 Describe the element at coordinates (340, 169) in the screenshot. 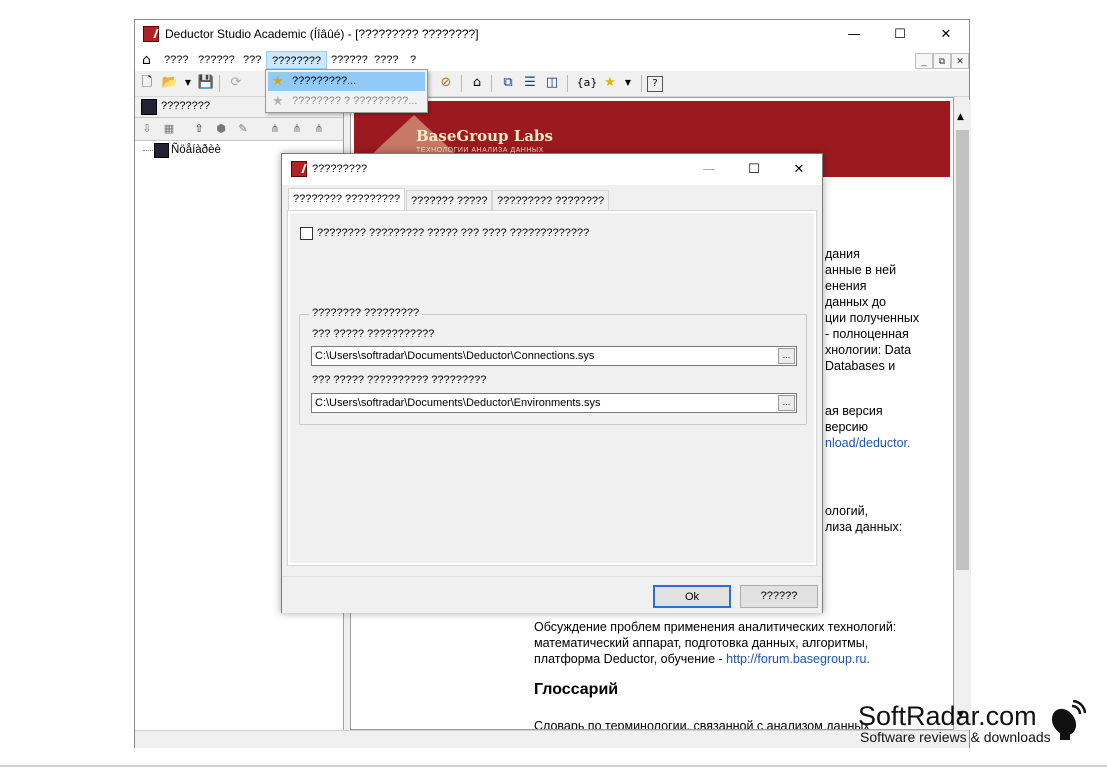

I see `dialog-title: ?????????` at that location.